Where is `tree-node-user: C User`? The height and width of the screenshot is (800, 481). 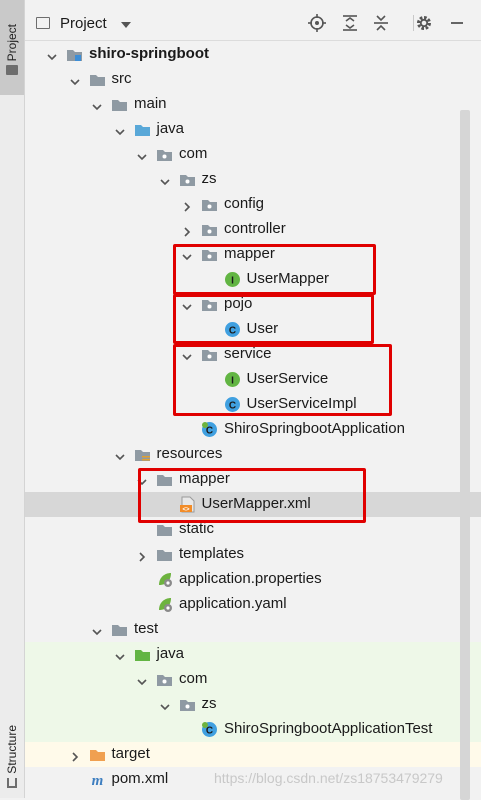
tree-node-user: C User is located at coordinates (253, 329).